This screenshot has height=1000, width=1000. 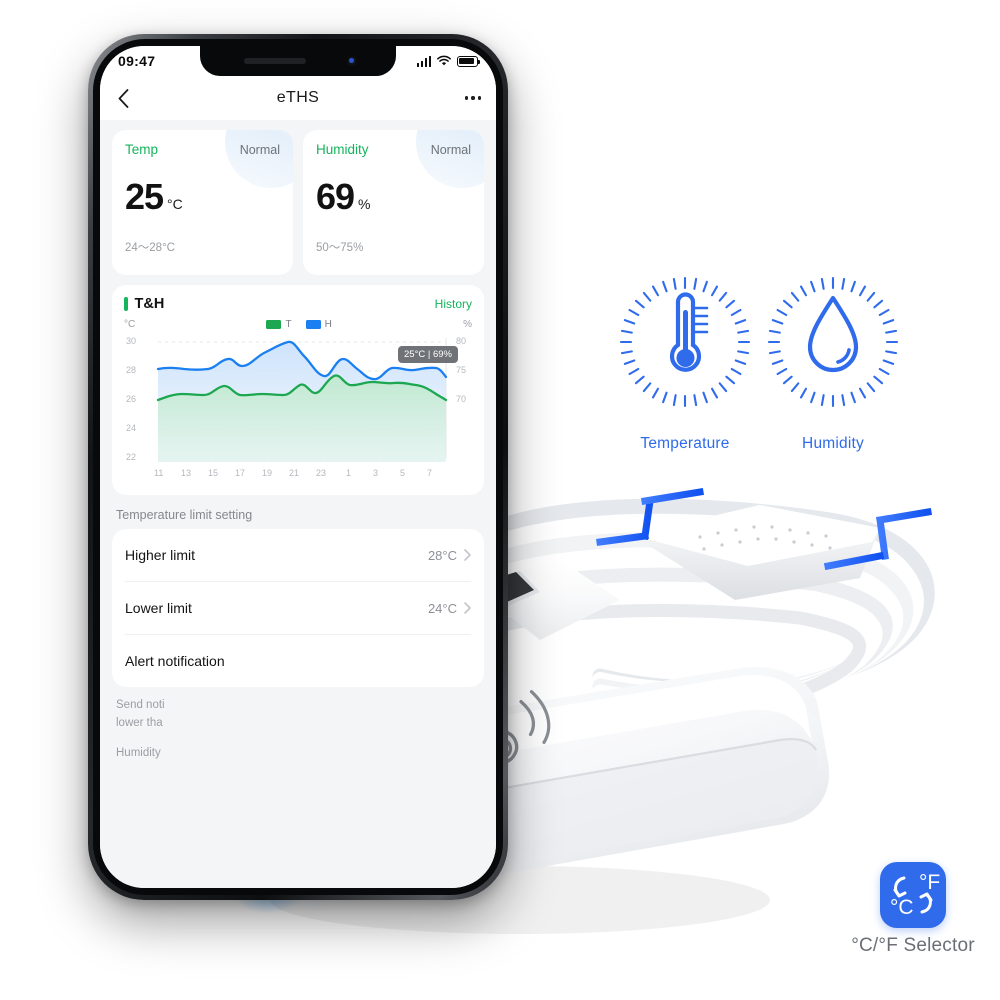 What do you see at coordinates (150, 248) in the screenshot?
I see `card-range: 24～28°C` at bounding box center [150, 248].